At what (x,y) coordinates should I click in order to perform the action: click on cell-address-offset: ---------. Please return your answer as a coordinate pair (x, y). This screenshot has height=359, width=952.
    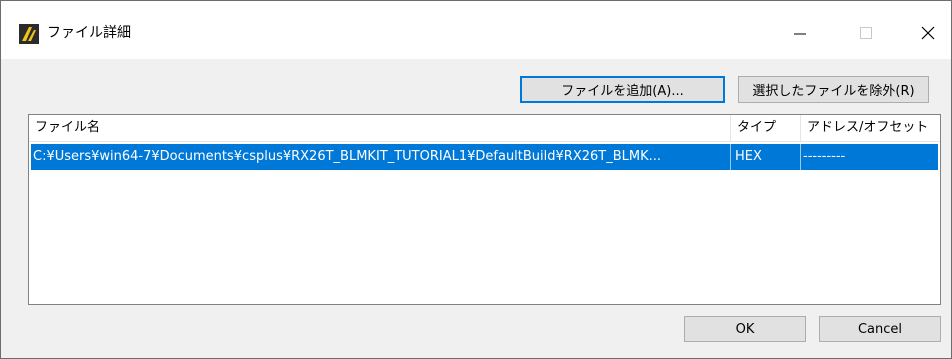
    Looking at the image, I should click on (824, 156).